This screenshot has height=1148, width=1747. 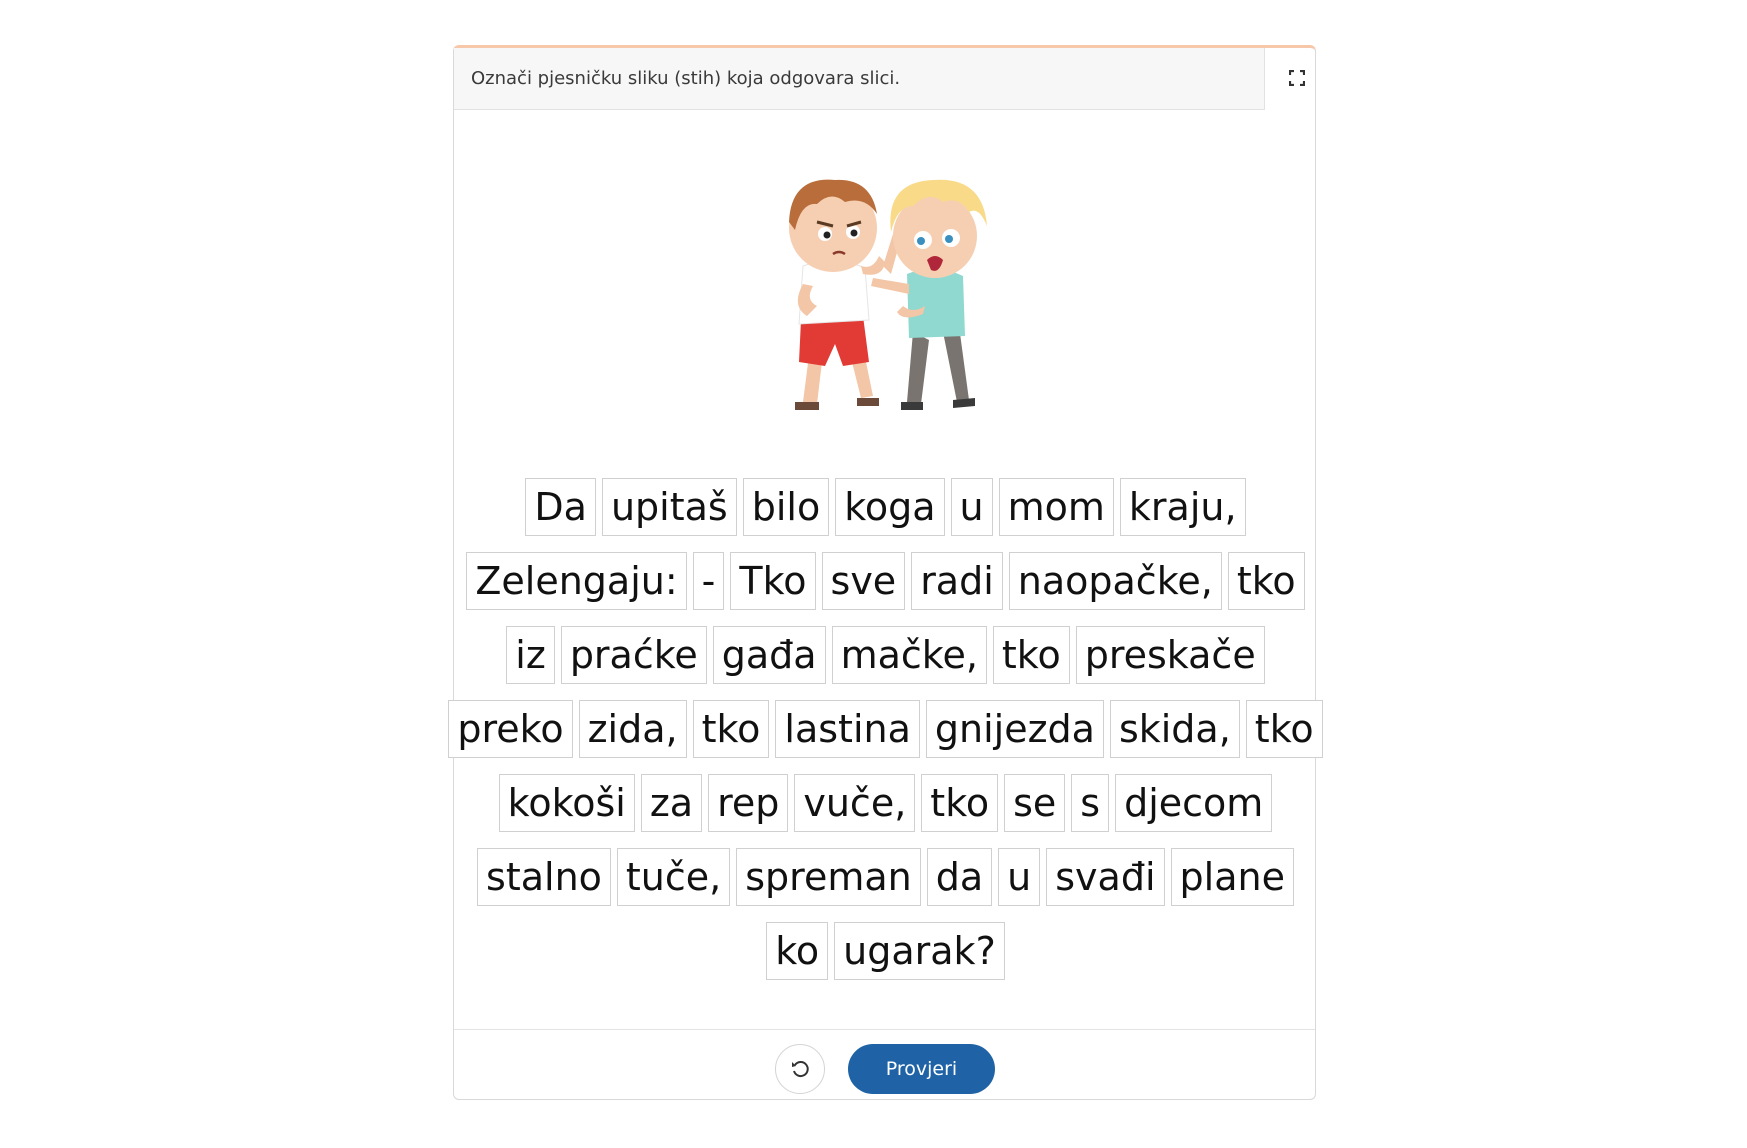 I want to click on word-tile: kraju,, so click(x=1182, y=507).